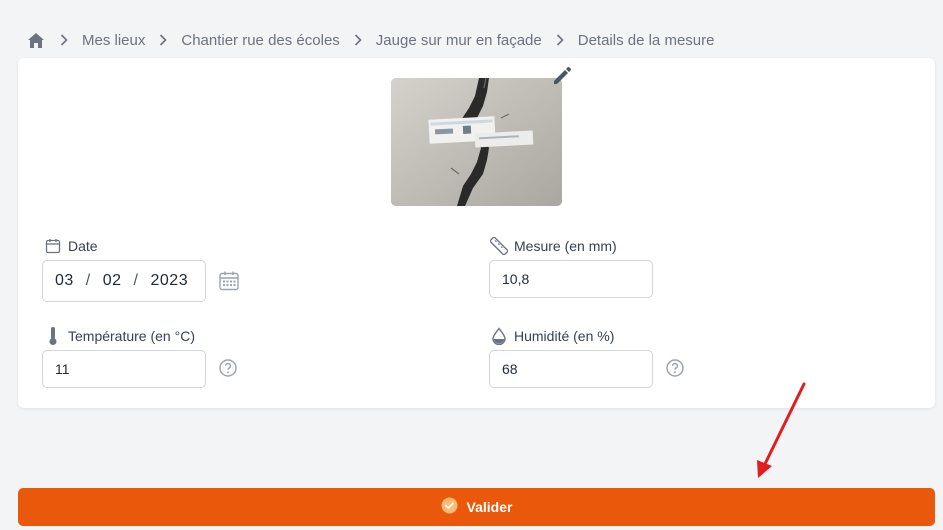 This screenshot has height=530, width=943. What do you see at coordinates (571, 279) in the screenshot?
I see `measure-input` at bounding box center [571, 279].